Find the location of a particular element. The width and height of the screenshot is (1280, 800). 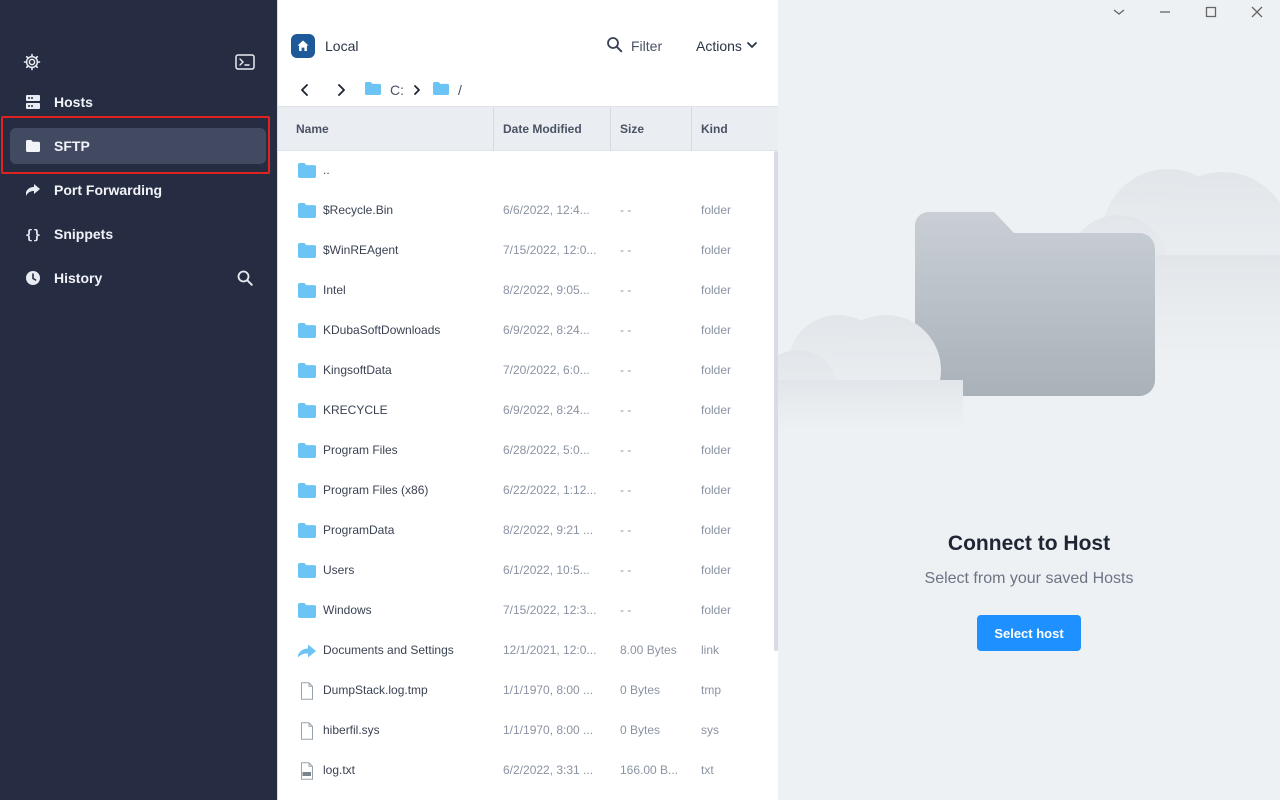

home-icon is located at coordinates (303, 46).